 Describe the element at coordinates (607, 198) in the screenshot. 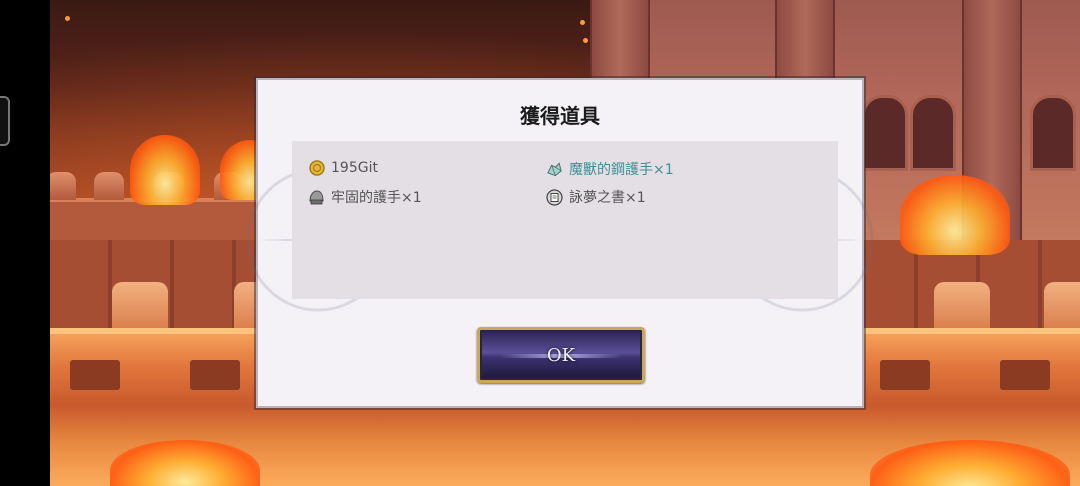

I see `item-label: 詠夢之書×1` at that location.